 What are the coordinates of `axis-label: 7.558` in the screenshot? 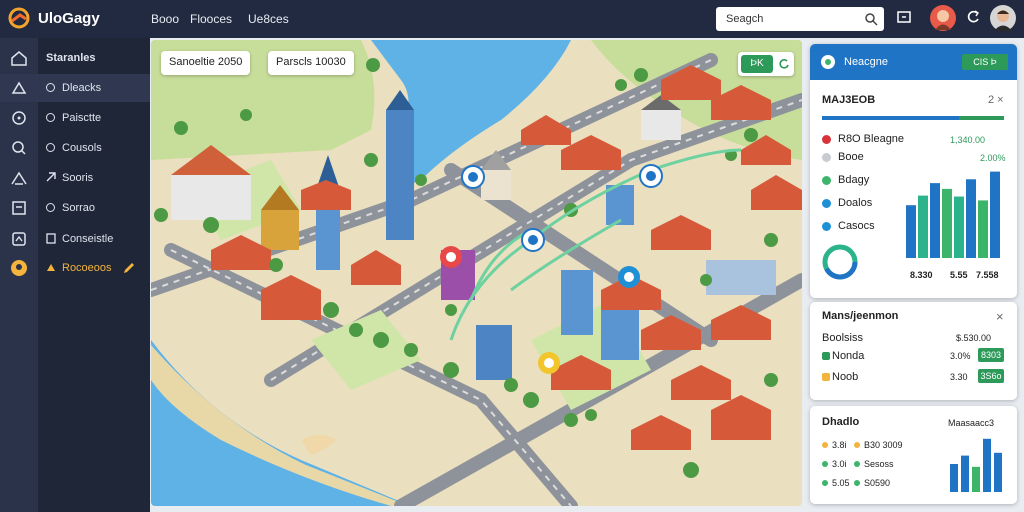 It's located at (987, 275).